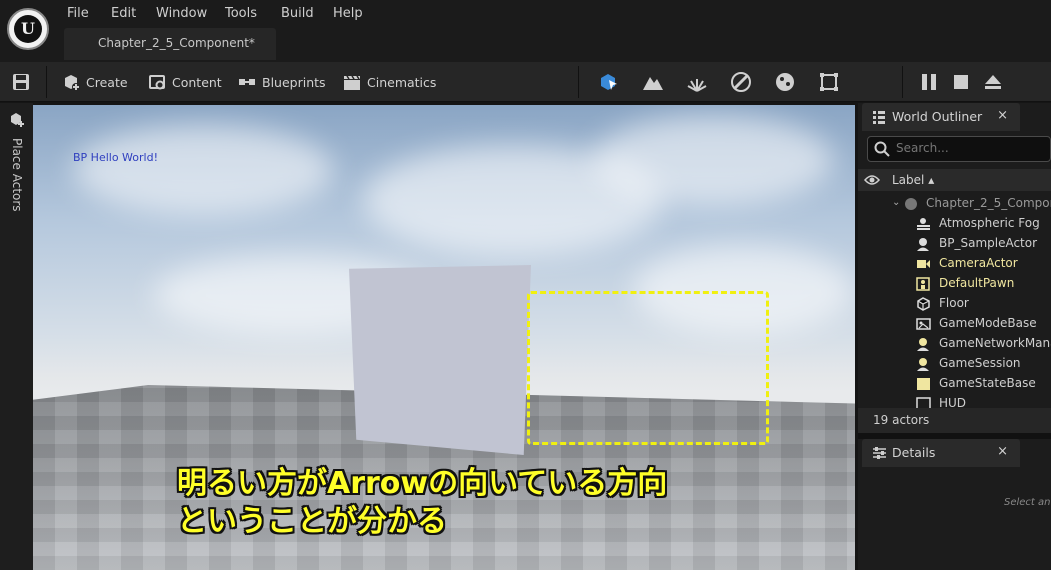 The width and height of the screenshot is (1051, 570). What do you see at coordinates (901, 420) in the screenshot?
I see `actor-count: 19 actors` at bounding box center [901, 420].